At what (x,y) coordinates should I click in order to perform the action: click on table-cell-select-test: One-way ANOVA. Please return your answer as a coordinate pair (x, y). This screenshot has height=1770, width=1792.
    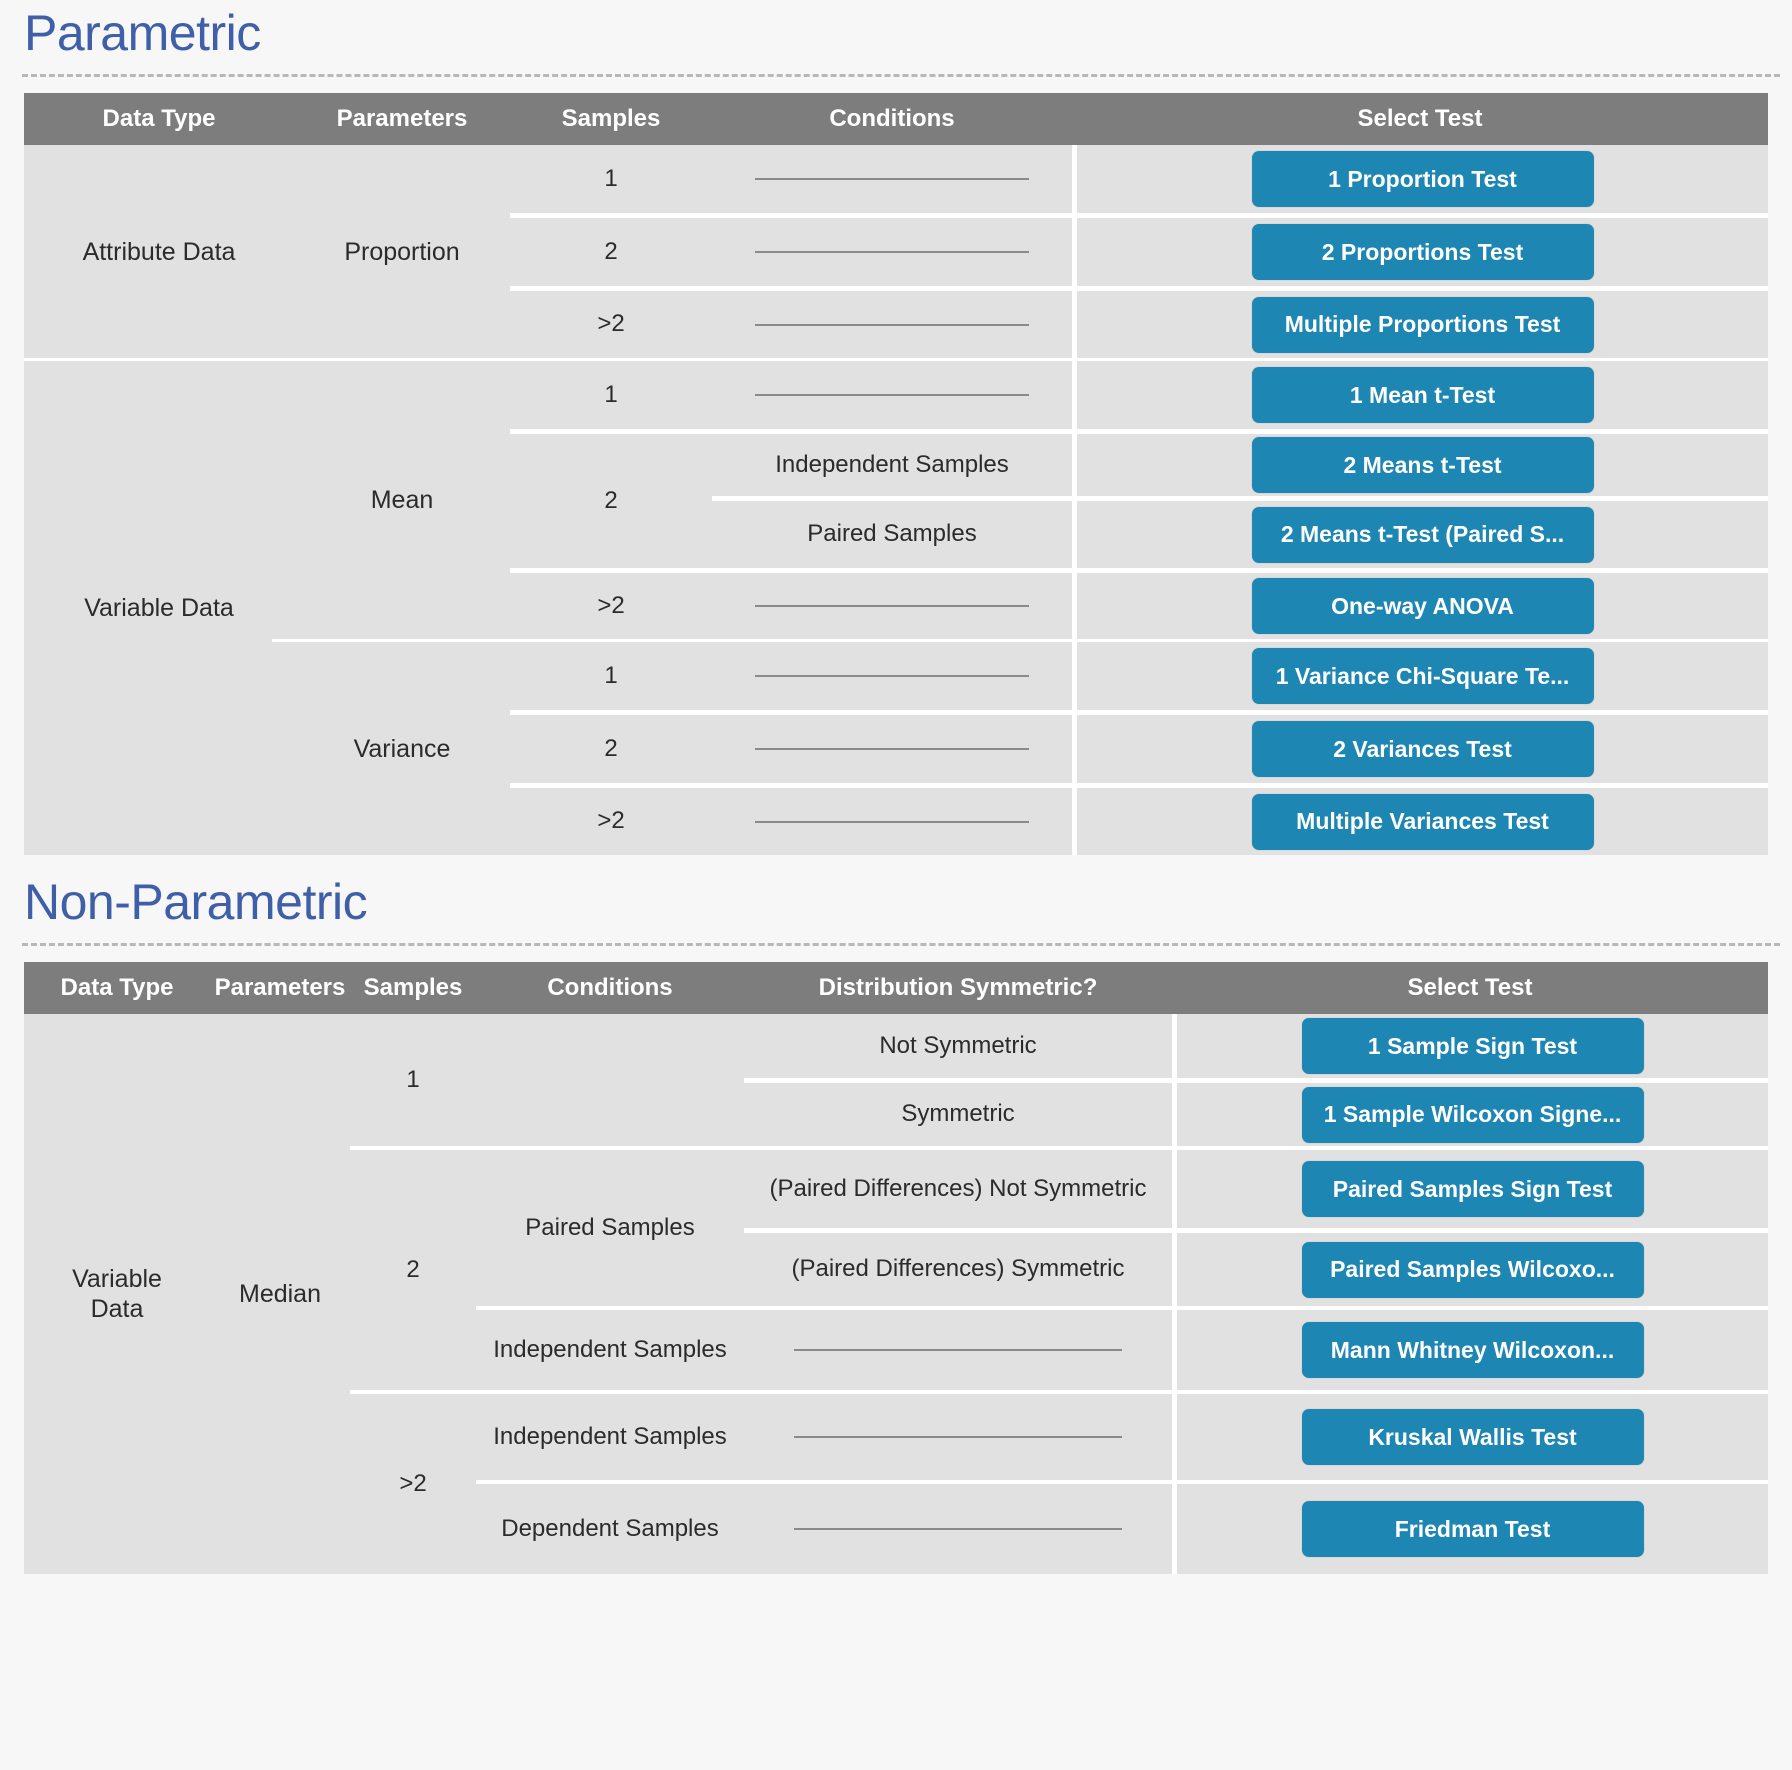
    Looking at the image, I should click on (1422, 606).